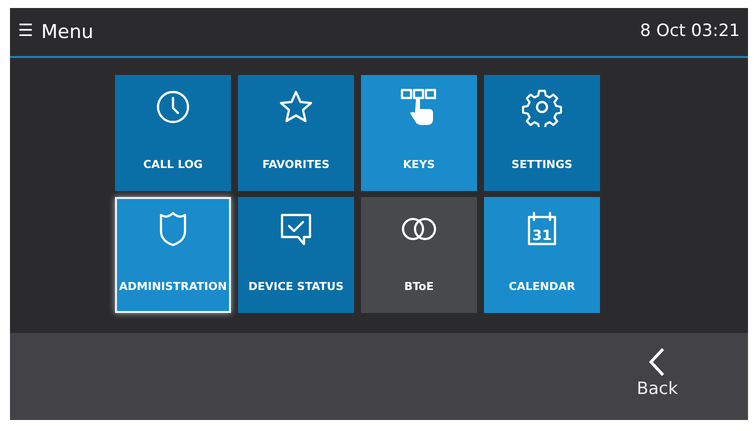  Describe the element at coordinates (690, 32) in the screenshot. I see `date-time: 8 Oct 03:21` at that location.